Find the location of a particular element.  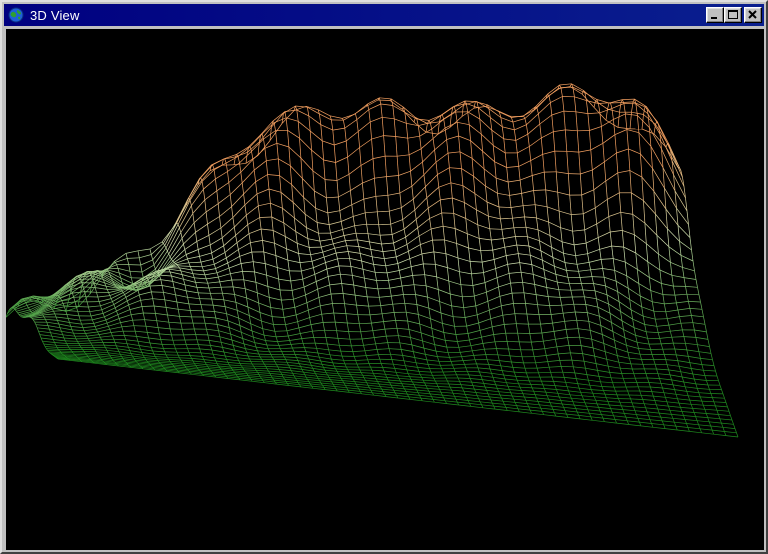

minimize-icon is located at coordinates (714, 18).